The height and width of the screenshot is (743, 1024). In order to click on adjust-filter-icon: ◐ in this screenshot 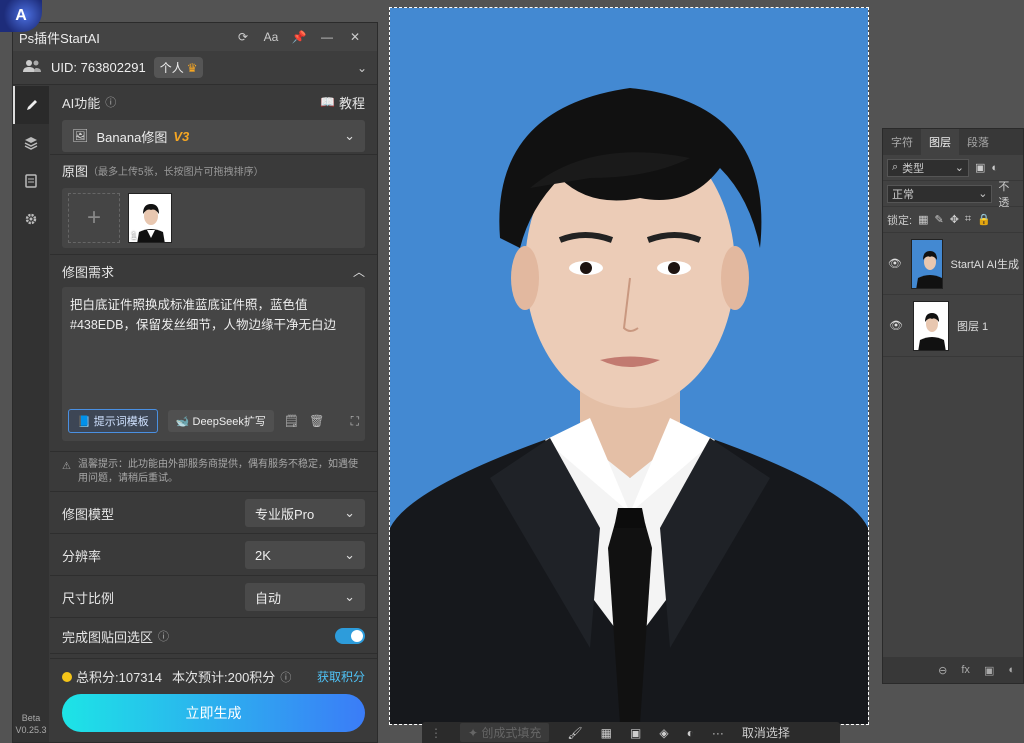, I will do `click(994, 168)`.